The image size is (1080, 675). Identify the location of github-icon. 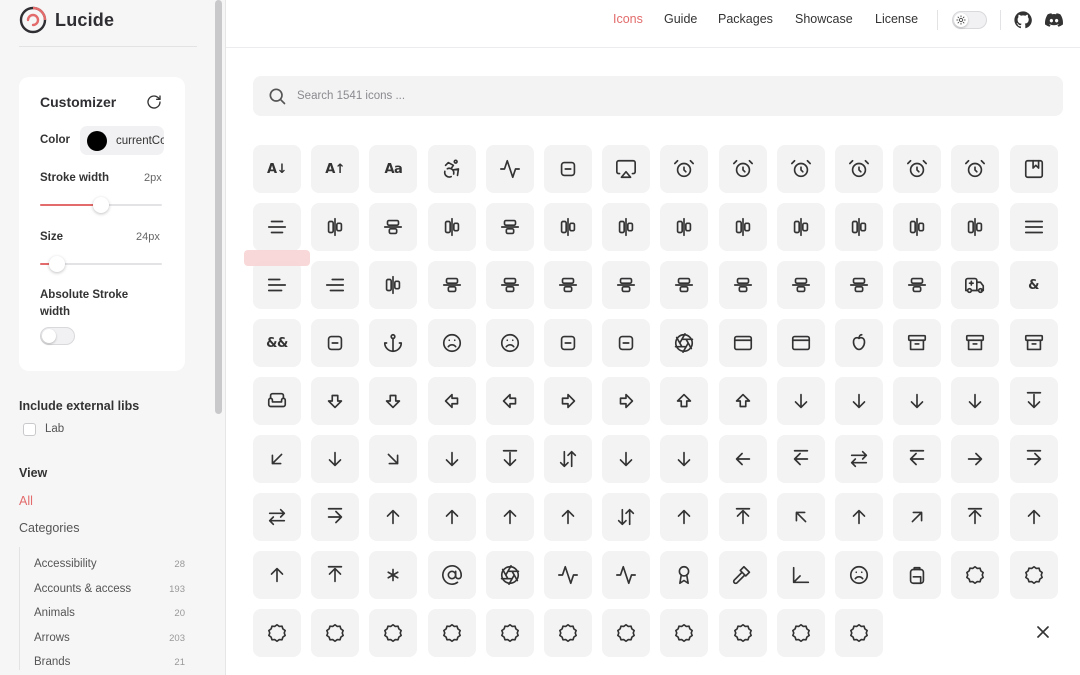
(1023, 20).